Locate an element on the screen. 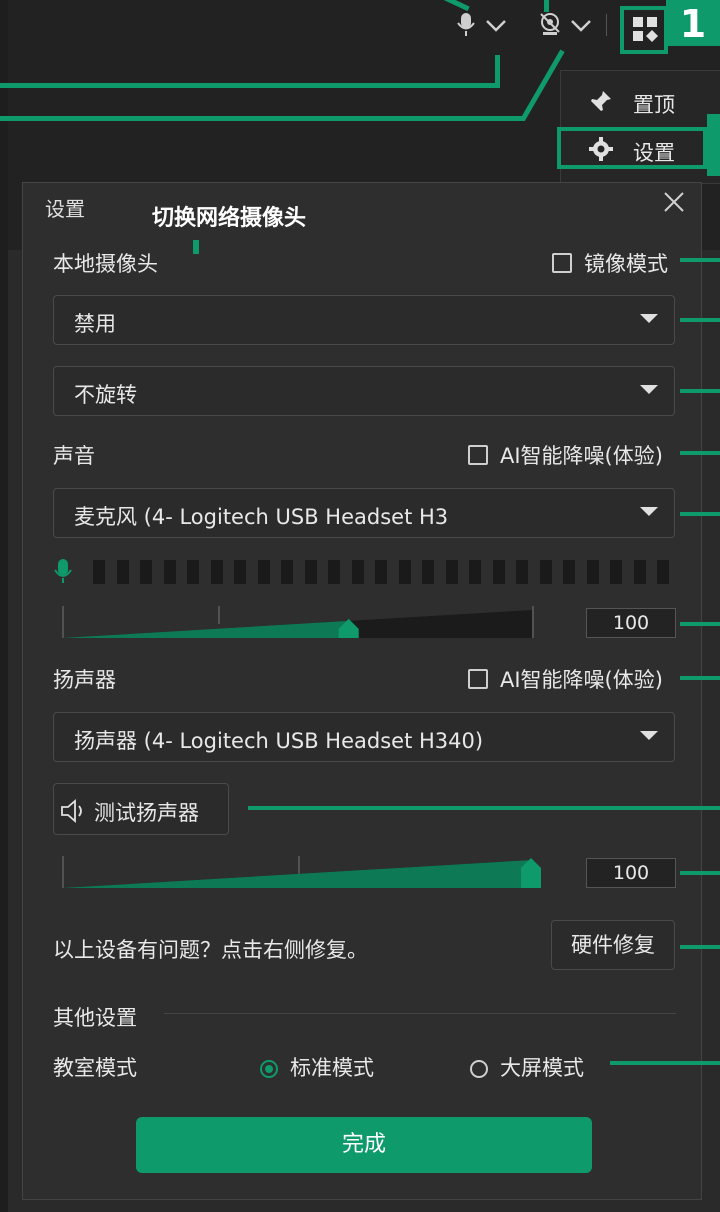  pin-icon is located at coordinates (601, 104).